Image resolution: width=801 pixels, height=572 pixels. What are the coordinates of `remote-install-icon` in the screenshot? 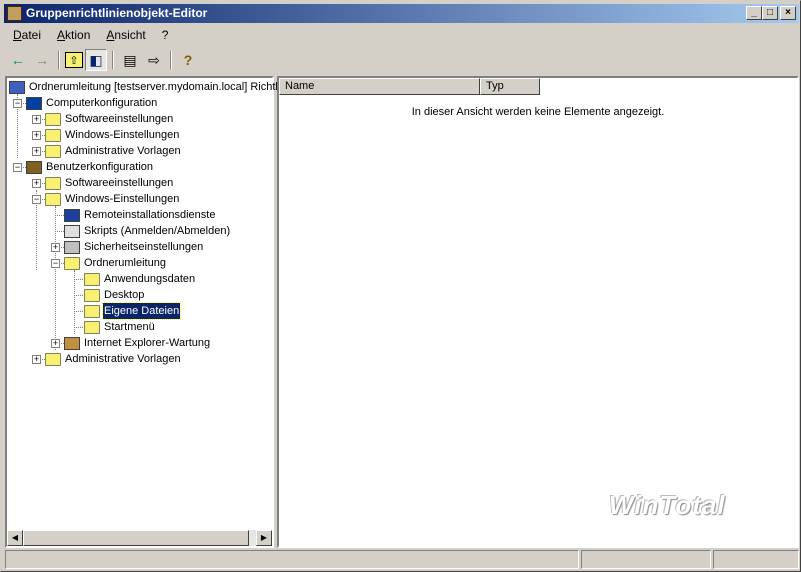 It's located at (72, 215).